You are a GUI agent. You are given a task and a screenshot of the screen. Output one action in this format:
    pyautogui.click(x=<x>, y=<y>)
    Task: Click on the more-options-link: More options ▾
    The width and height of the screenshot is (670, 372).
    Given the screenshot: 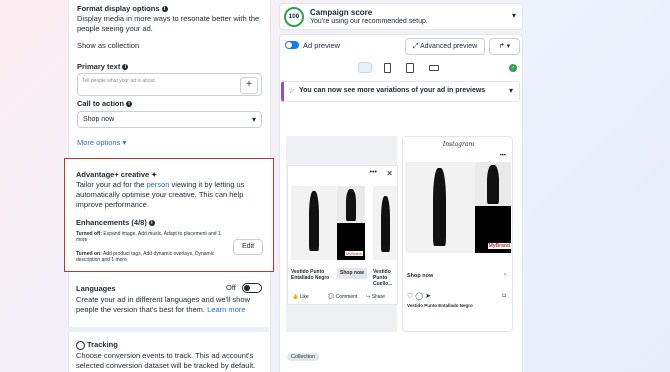 What is the action you would take?
    pyautogui.click(x=101, y=143)
    